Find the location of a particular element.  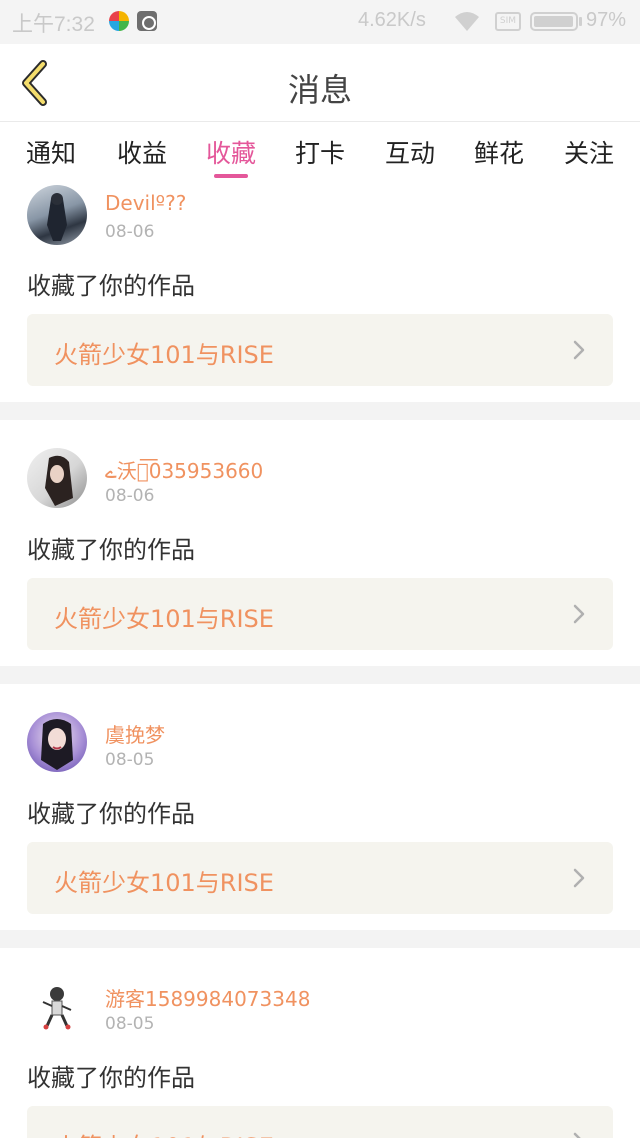

sim-icon: SIM is located at coordinates (508, 21).